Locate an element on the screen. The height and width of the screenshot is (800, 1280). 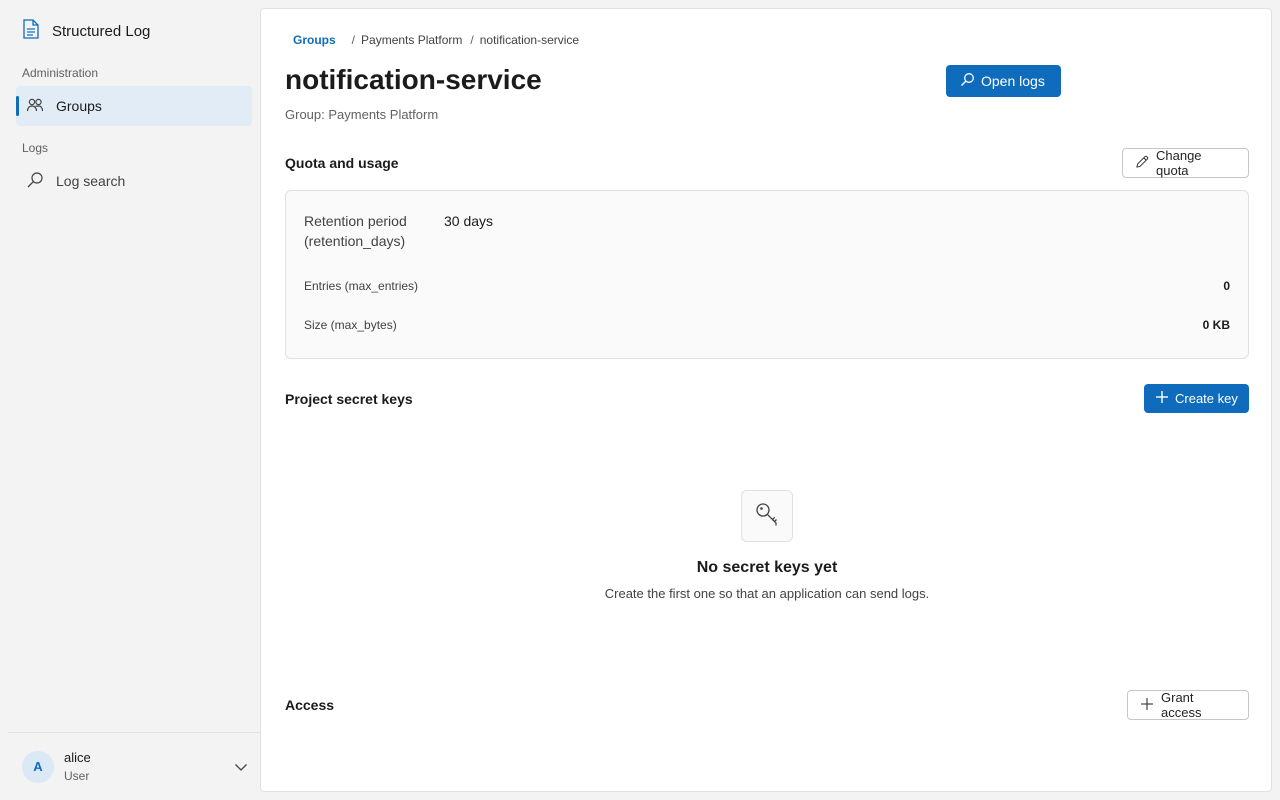
keys-section-title: Project secret keys is located at coordinates (349, 399).